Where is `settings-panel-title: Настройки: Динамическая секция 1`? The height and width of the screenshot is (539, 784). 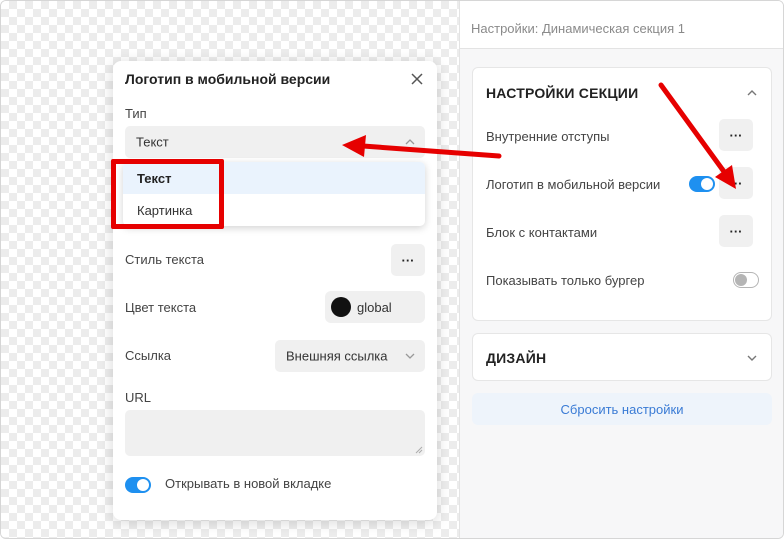
settings-panel-title: Настройки: Динамическая секция 1 is located at coordinates (578, 28).